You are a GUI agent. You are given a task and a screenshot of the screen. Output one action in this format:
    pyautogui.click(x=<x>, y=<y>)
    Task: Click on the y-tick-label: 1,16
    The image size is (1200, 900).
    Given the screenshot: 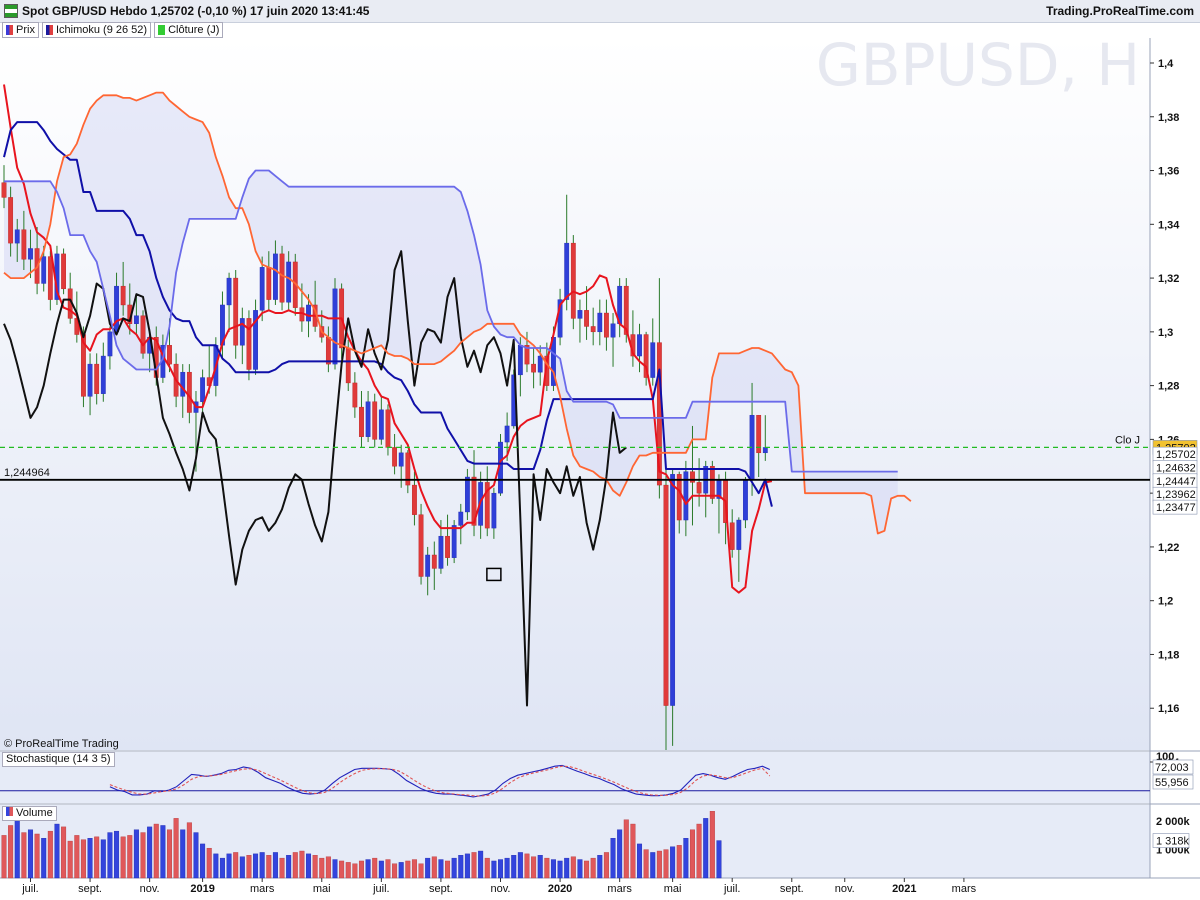 What is the action you would take?
    pyautogui.click(x=1168, y=709)
    